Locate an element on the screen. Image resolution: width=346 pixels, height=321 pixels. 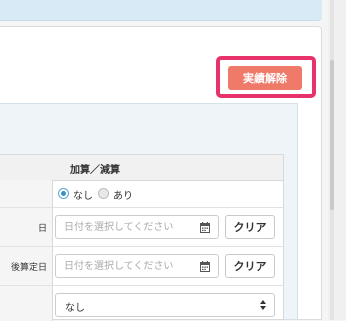
clear-button-1: クリア is located at coordinates (250, 227).